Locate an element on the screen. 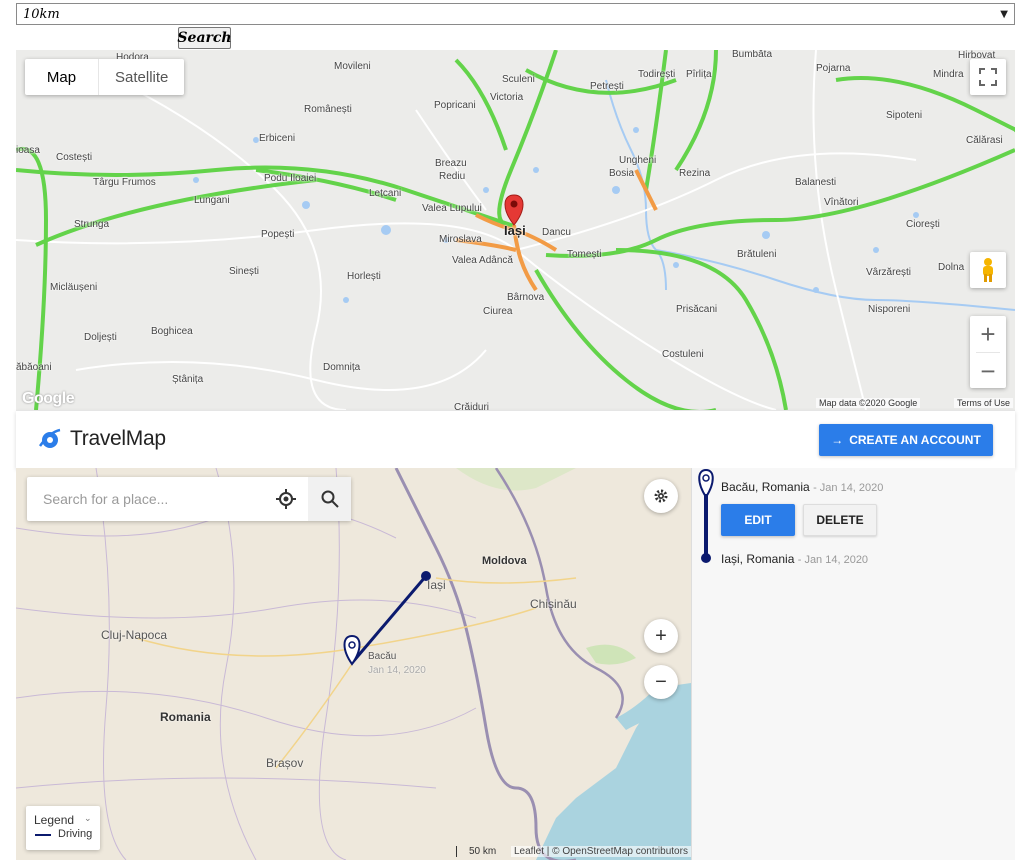 Image resolution: width=1032 pixels, height=866 pixels. marker-city-label: Iași is located at coordinates (515, 230).